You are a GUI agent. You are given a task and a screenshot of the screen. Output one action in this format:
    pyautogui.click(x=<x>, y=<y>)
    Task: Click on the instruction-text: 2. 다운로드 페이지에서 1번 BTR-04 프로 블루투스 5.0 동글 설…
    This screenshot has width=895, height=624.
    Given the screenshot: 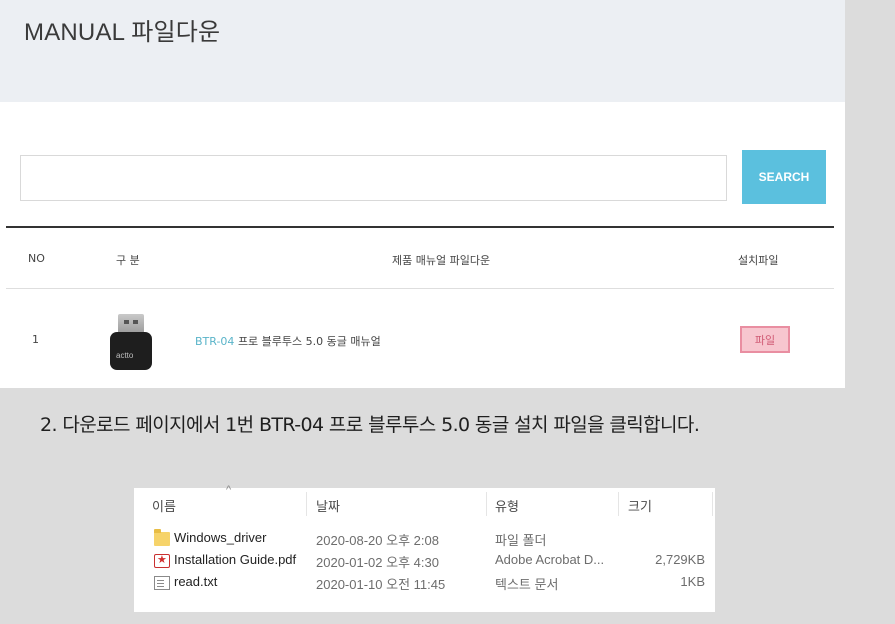 What is the action you would take?
    pyautogui.click(x=370, y=425)
    